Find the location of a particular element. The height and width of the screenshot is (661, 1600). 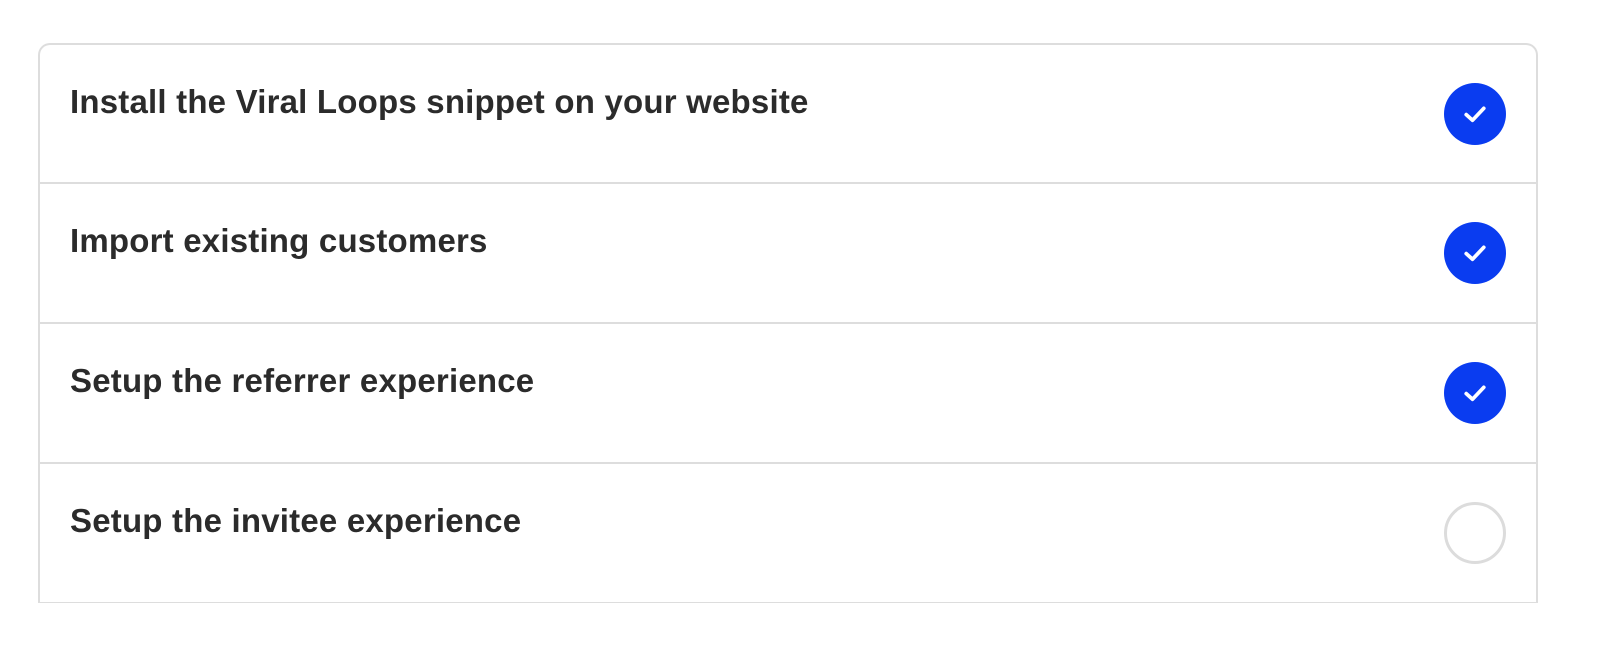

step-label: Setup the invitee experience is located at coordinates (296, 520).